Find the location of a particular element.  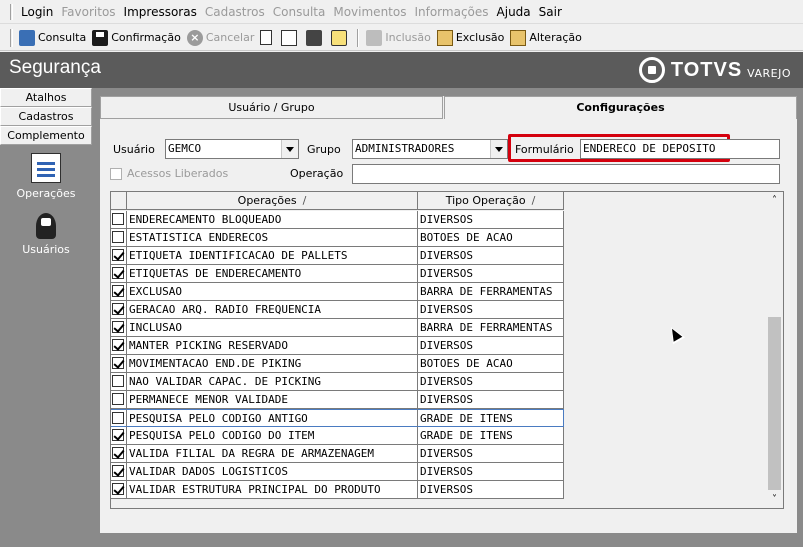

cell-operacao: MANTER PICKING RESERVADO is located at coordinates (272, 346).